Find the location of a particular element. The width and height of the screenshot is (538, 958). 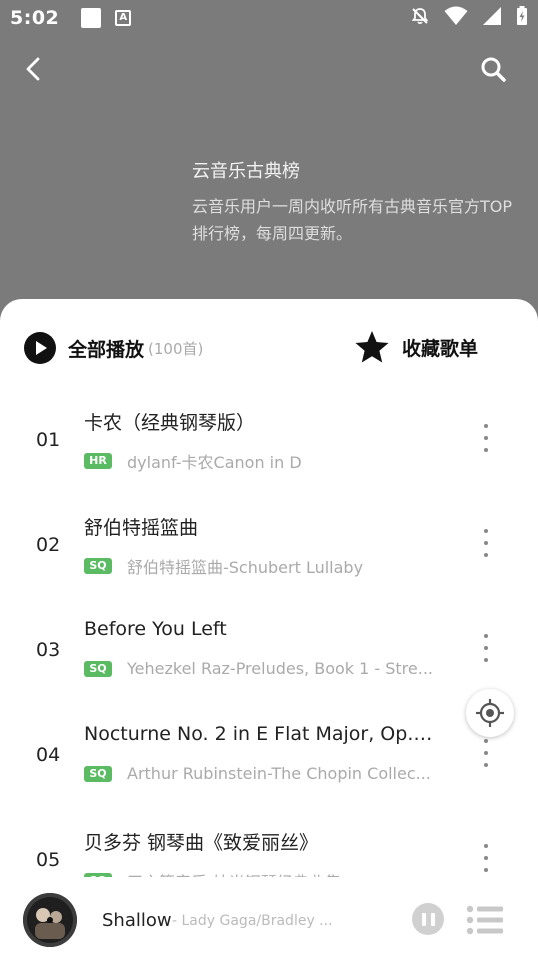

now-playing-title: Shallow is located at coordinates (137, 920).